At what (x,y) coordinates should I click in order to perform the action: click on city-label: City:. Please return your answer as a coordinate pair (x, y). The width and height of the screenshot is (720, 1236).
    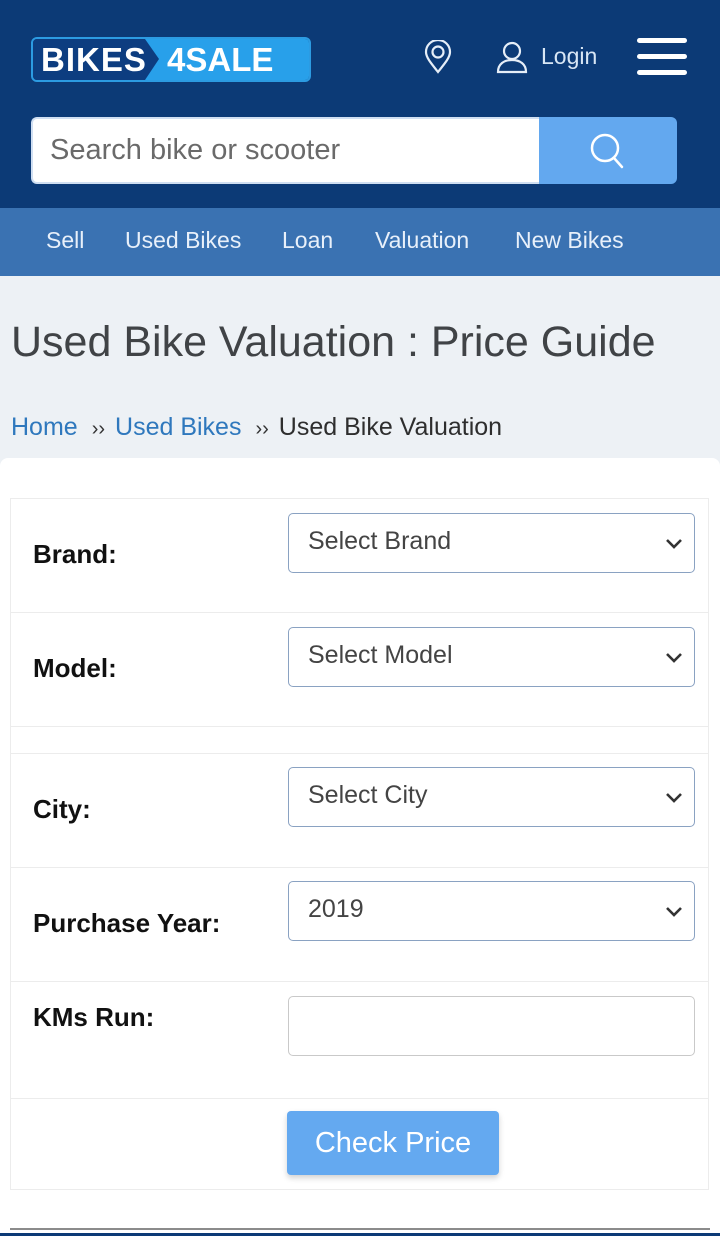
    Looking at the image, I should click on (62, 809).